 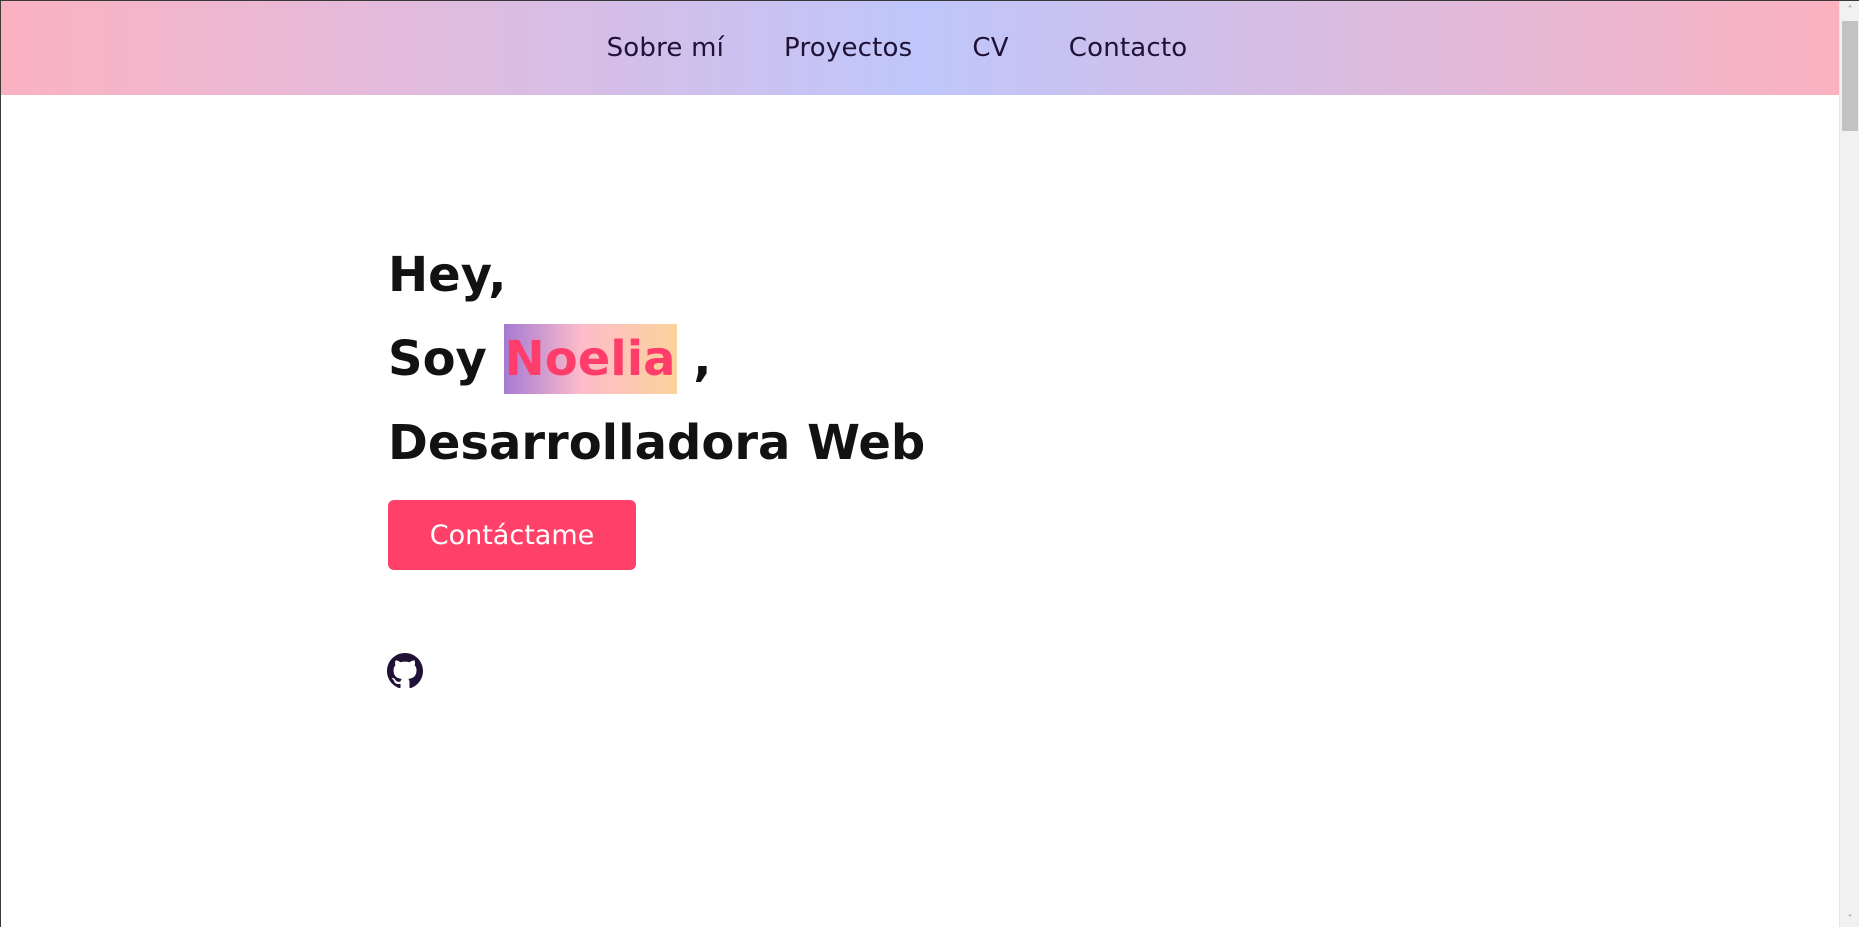 What do you see at coordinates (1849, 918) in the screenshot?
I see `scroll-down-arrow-icon: ˅` at bounding box center [1849, 918].